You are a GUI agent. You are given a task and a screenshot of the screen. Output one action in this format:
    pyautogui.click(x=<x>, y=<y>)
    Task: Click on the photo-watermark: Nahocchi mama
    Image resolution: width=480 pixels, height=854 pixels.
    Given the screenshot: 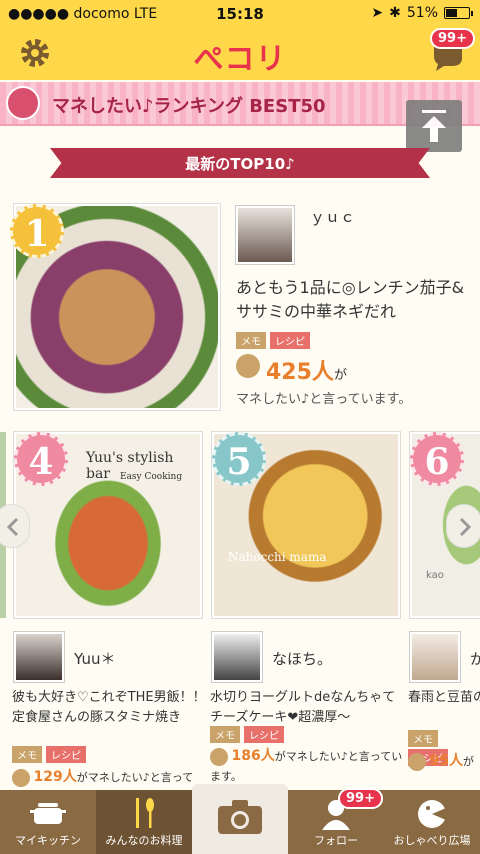 What is the action you would take?
    pyautogui.click(x=277, y=557)
    